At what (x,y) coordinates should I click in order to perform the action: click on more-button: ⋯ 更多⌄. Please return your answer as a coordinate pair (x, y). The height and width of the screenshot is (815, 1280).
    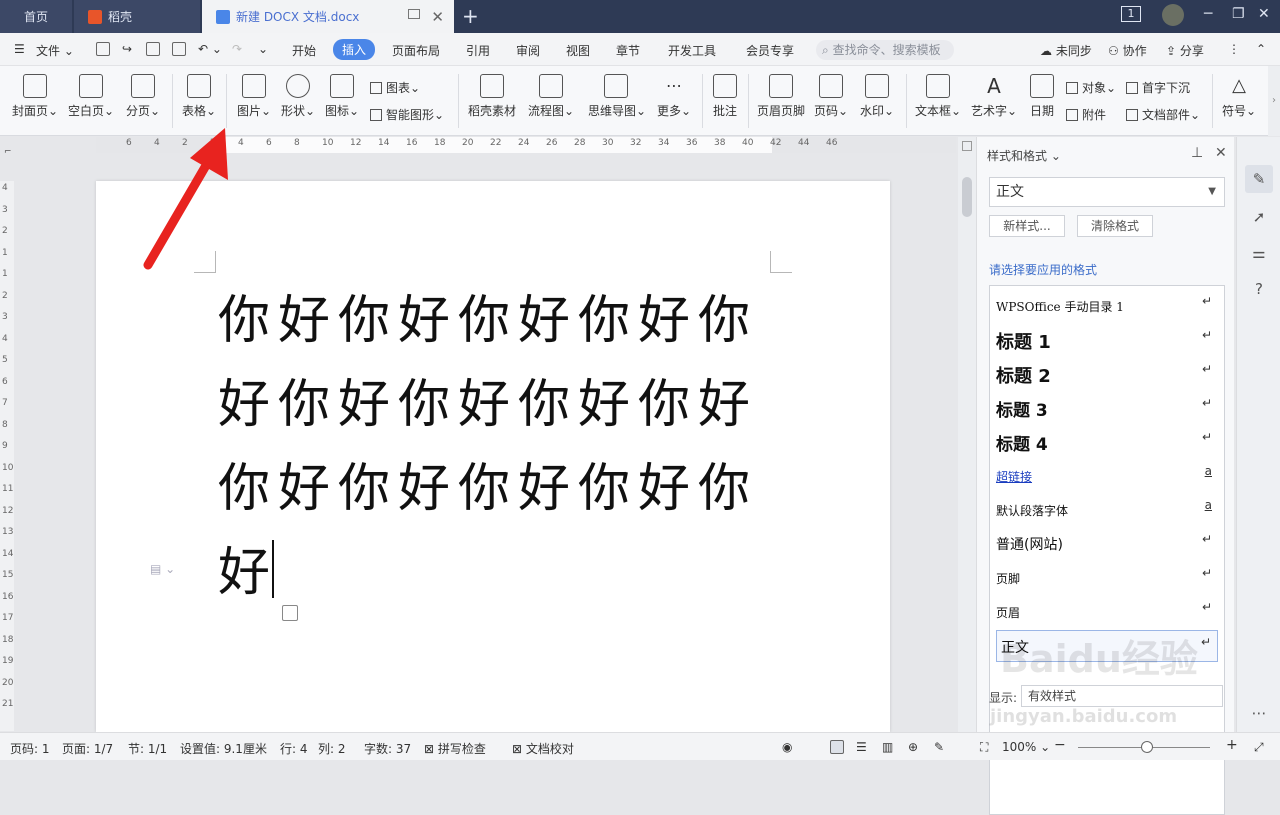
    Looking at the image, I should click on (674, 96).